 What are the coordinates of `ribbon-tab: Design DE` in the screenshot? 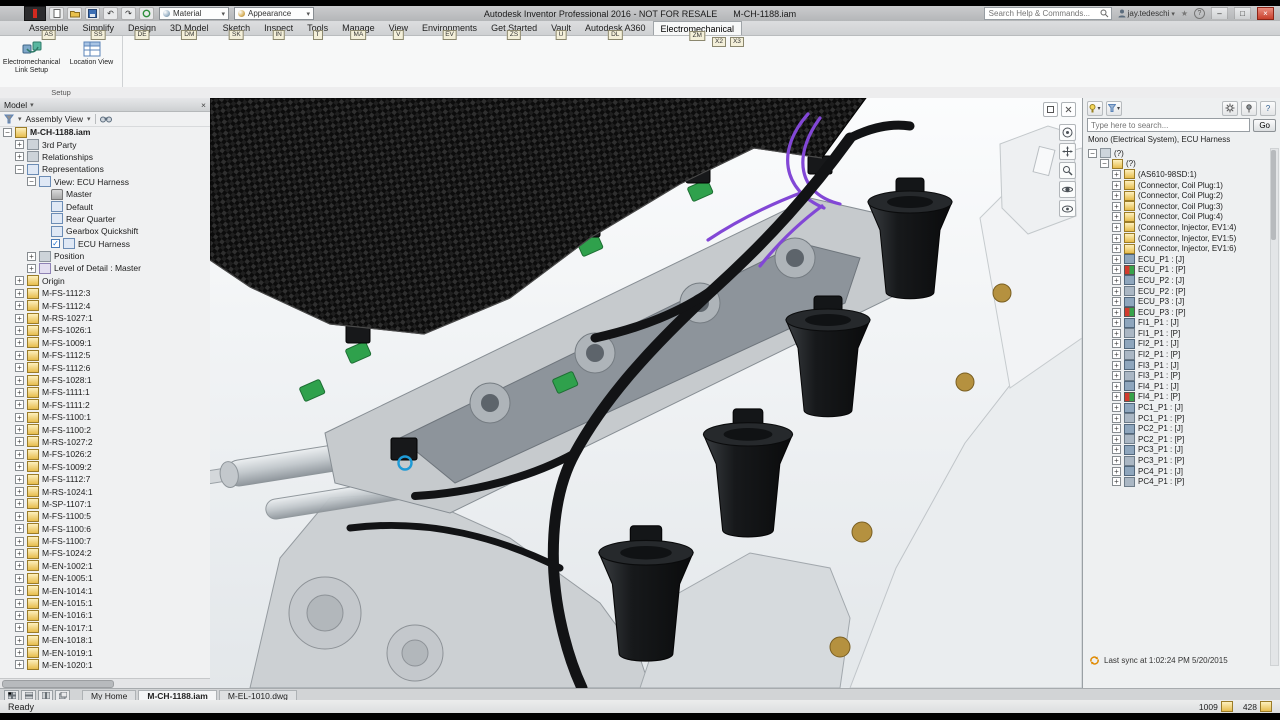 It's located at (142, 30).